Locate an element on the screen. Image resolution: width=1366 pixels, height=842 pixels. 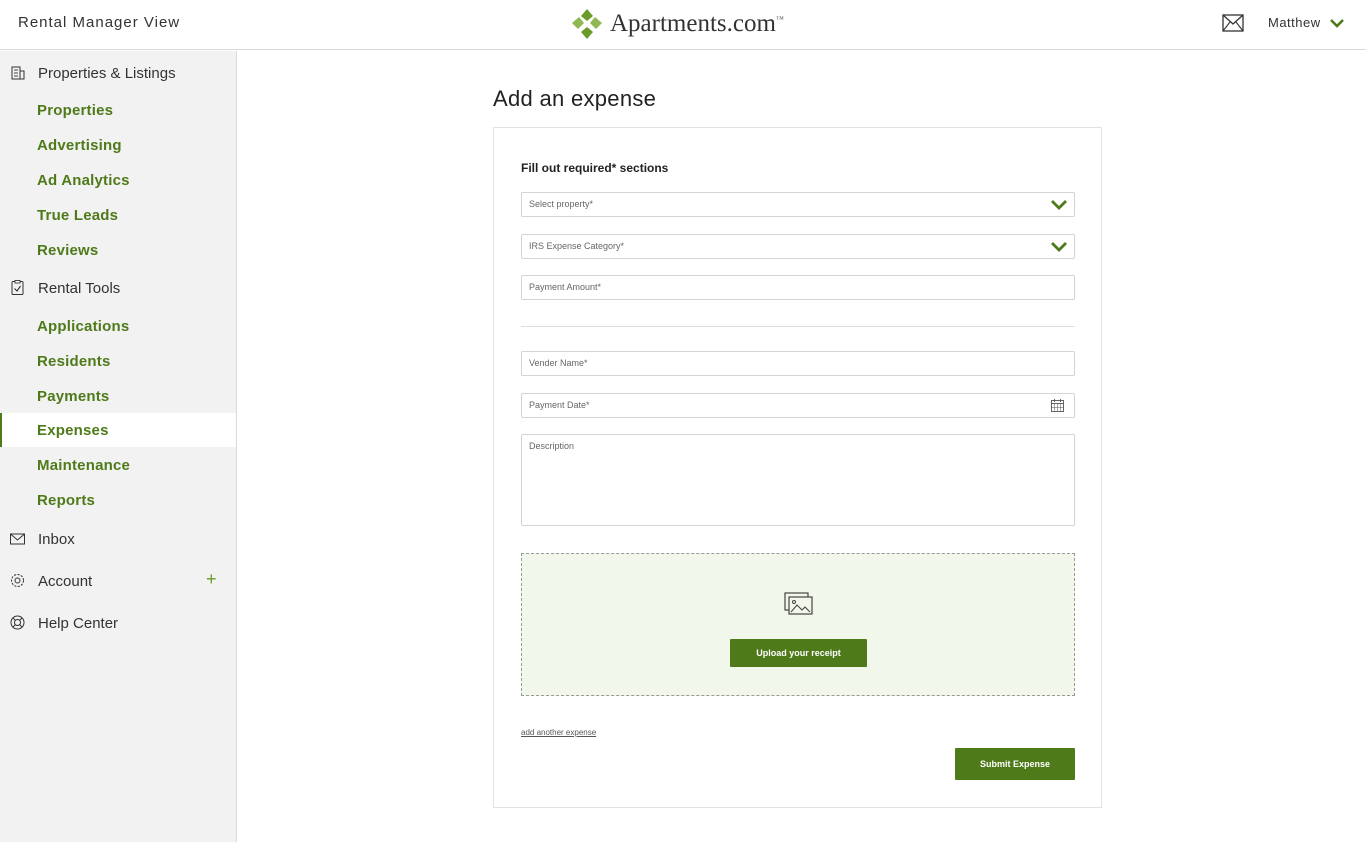
sidebar-section-label: Inbox is located at coordinates (56, 539).